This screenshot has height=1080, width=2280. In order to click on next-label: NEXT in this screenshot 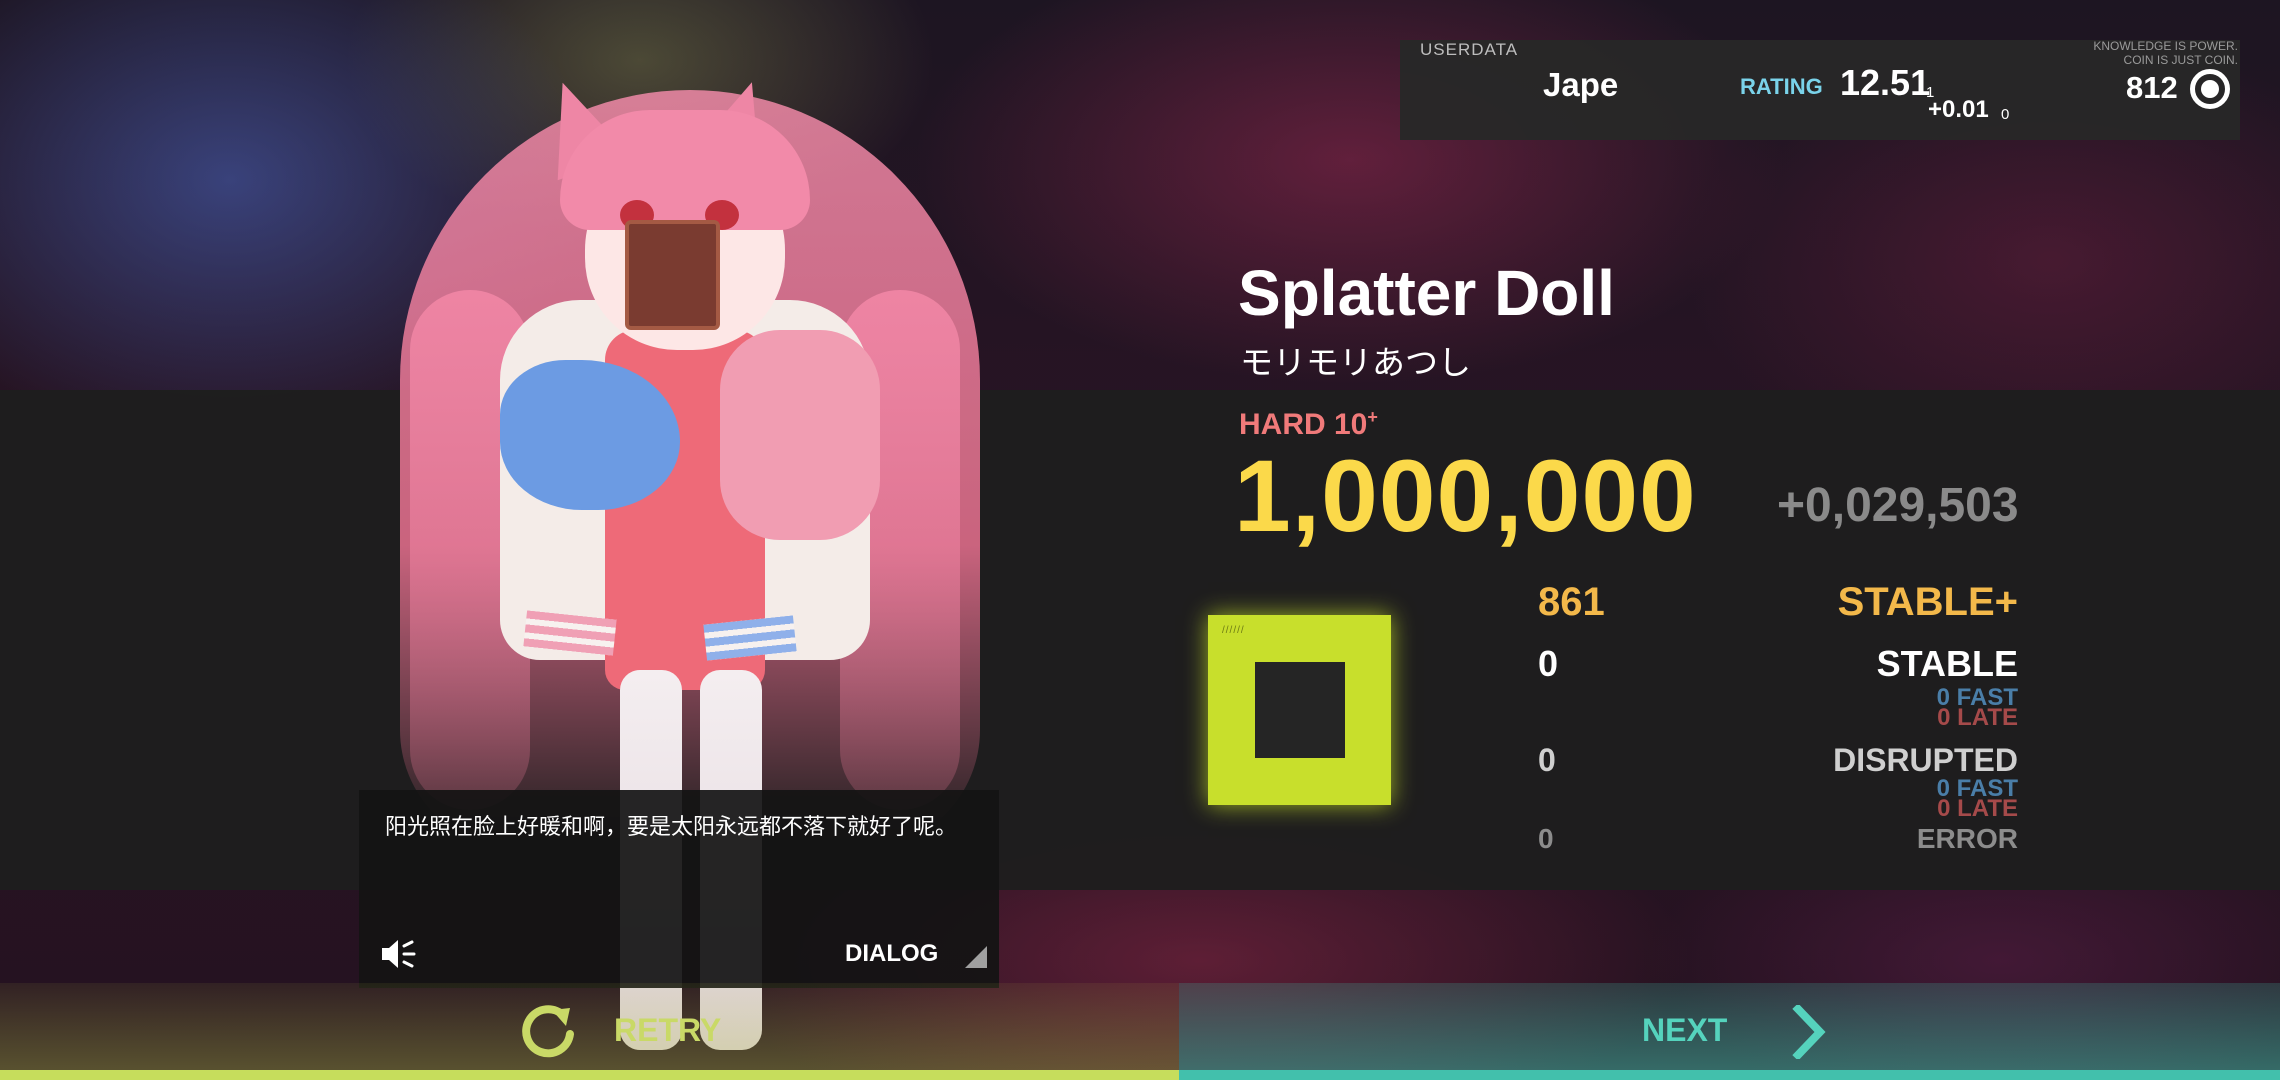, I will do `click(1684, 1030)`.